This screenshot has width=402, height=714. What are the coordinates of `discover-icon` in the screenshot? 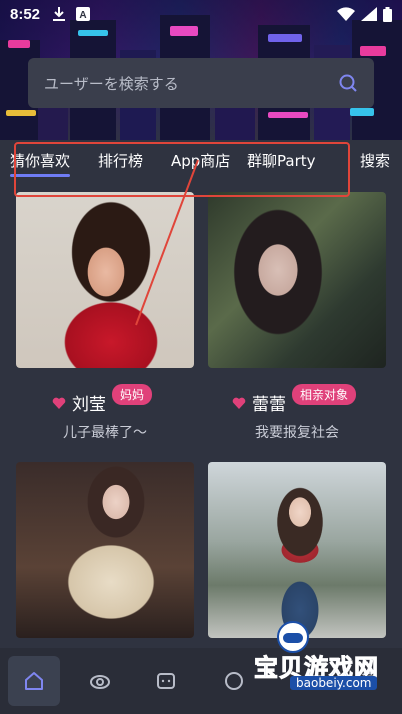 It's located at (100, 682).